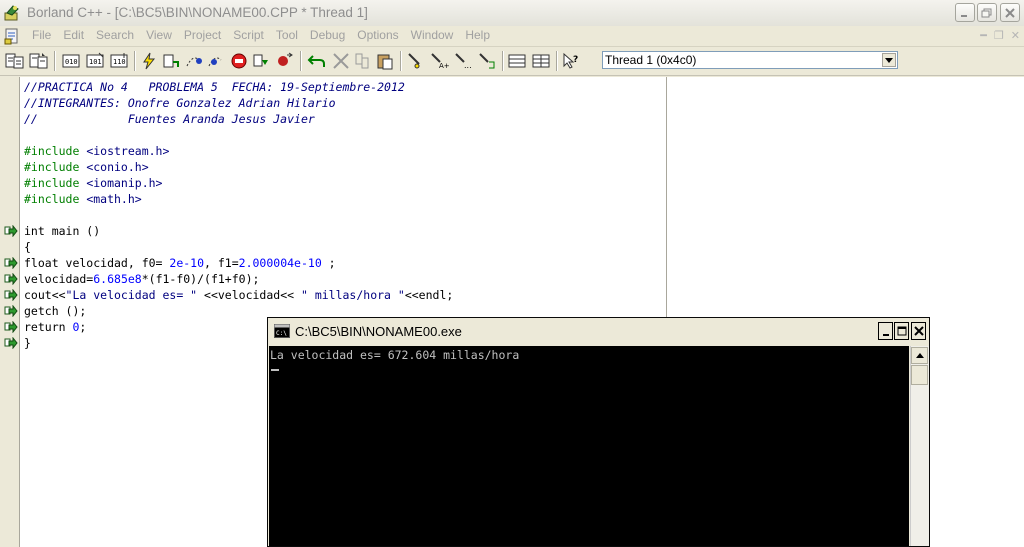  Describe the element at coordinates (171, 61) in the screenshot. I see `step-over-icon` at that location.